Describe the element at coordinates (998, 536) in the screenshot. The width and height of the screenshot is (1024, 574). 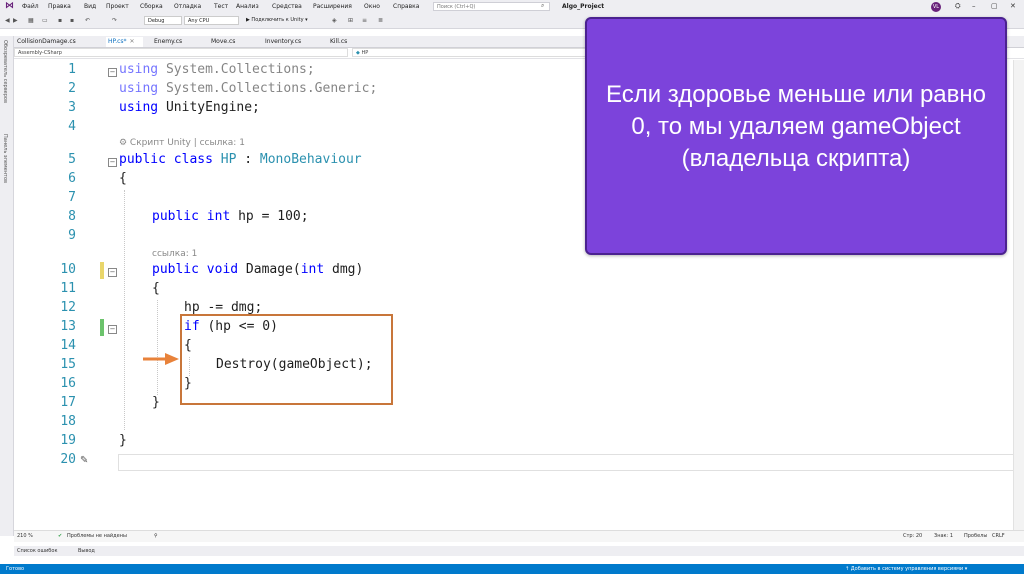
I see `line-ending-indicator: CRLF` at that location.